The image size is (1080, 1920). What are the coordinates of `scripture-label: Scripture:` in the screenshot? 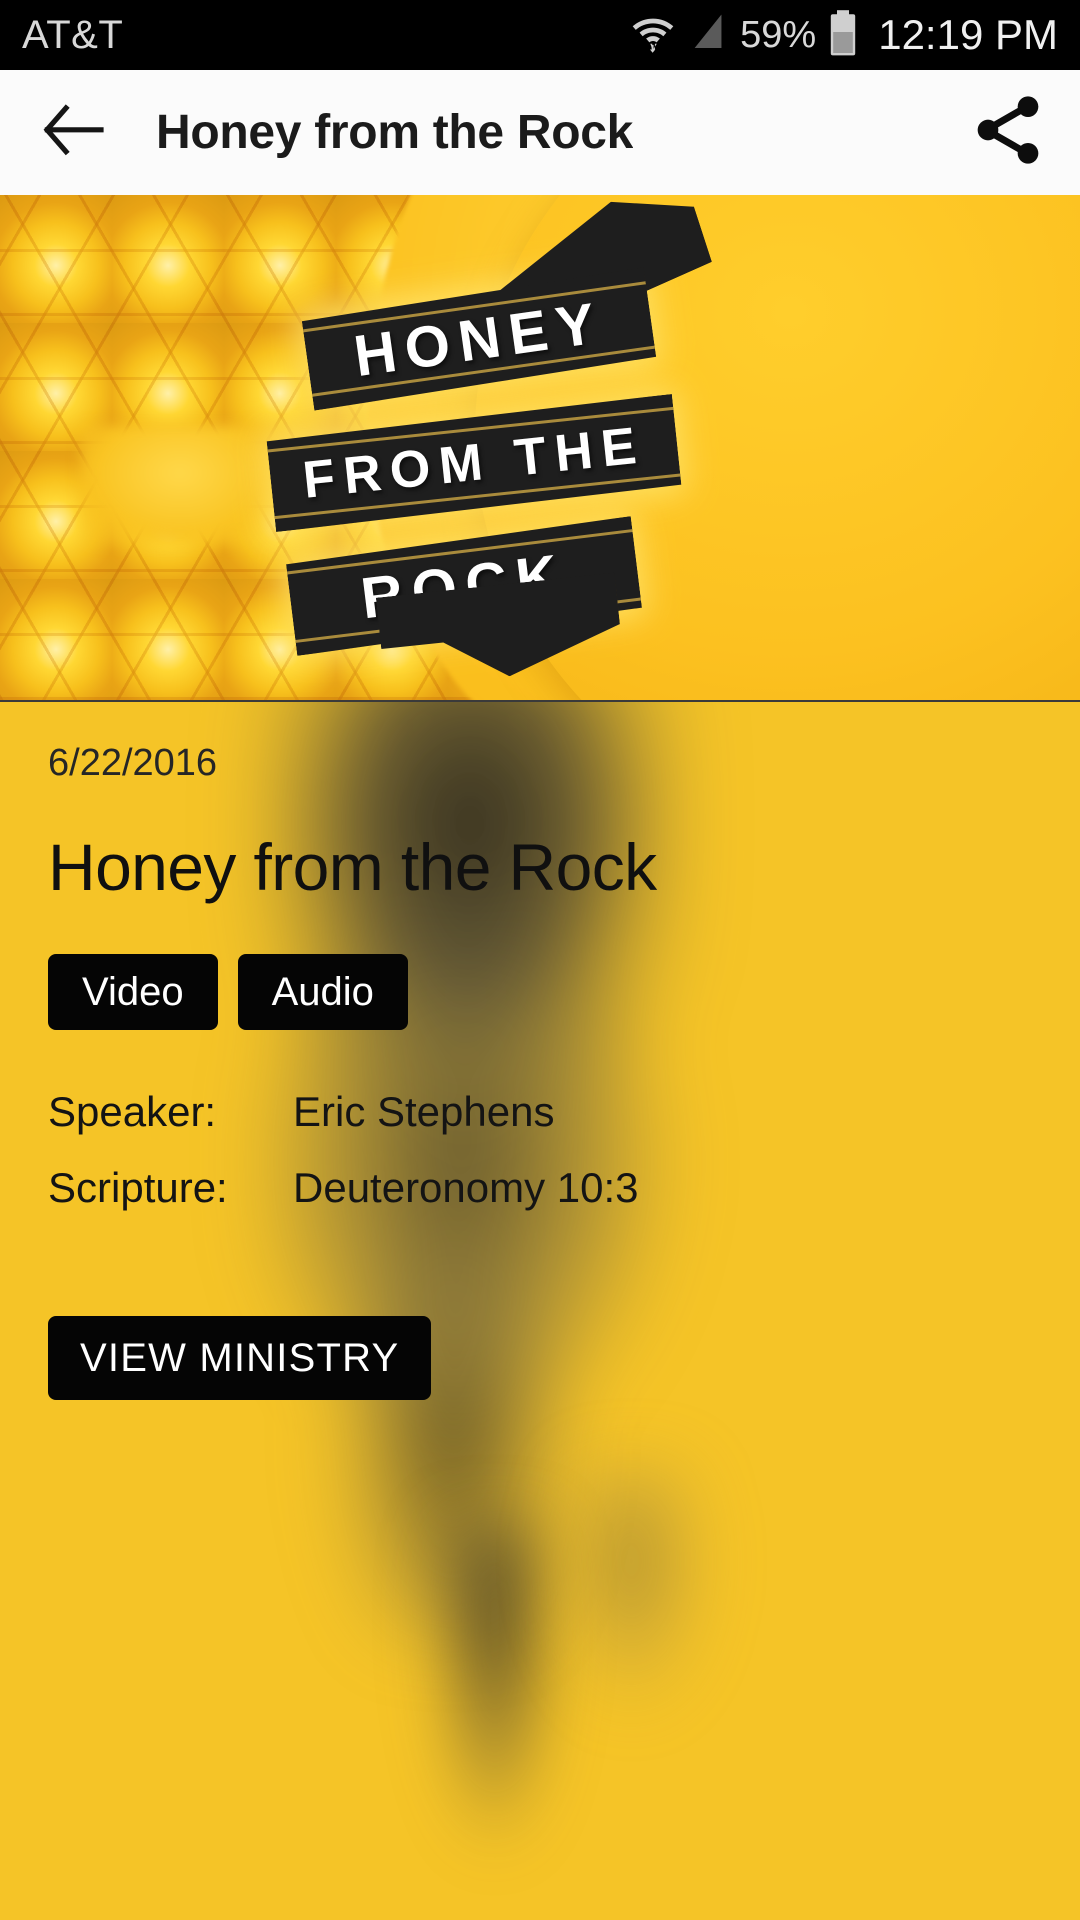 It's located at (138, 1188).